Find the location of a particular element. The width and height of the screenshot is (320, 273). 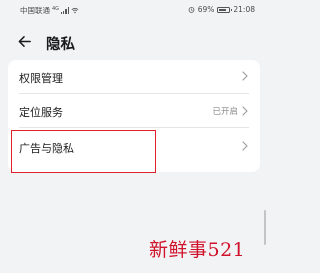

network-type: 4G is located at coordinates (56, 8).